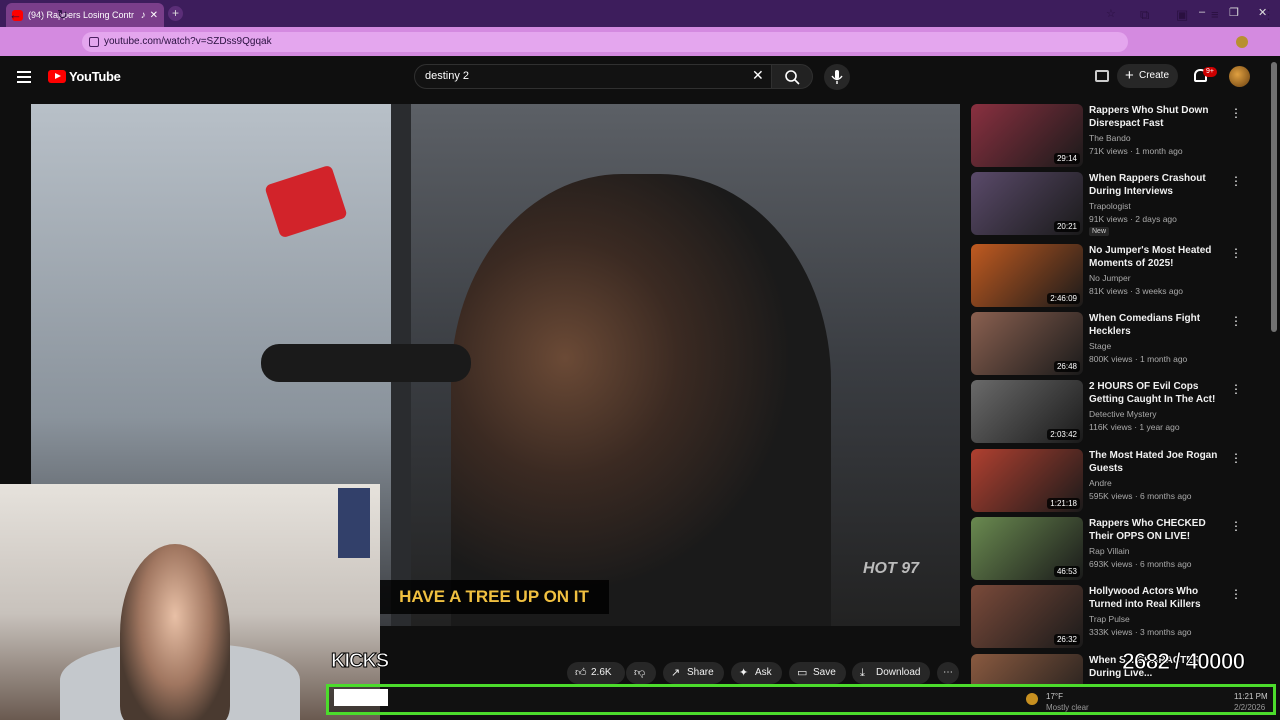  Describe the element at coordinates (1027, 203) in the screenshot. I see `video-thumbnail: 20:21` at that location.